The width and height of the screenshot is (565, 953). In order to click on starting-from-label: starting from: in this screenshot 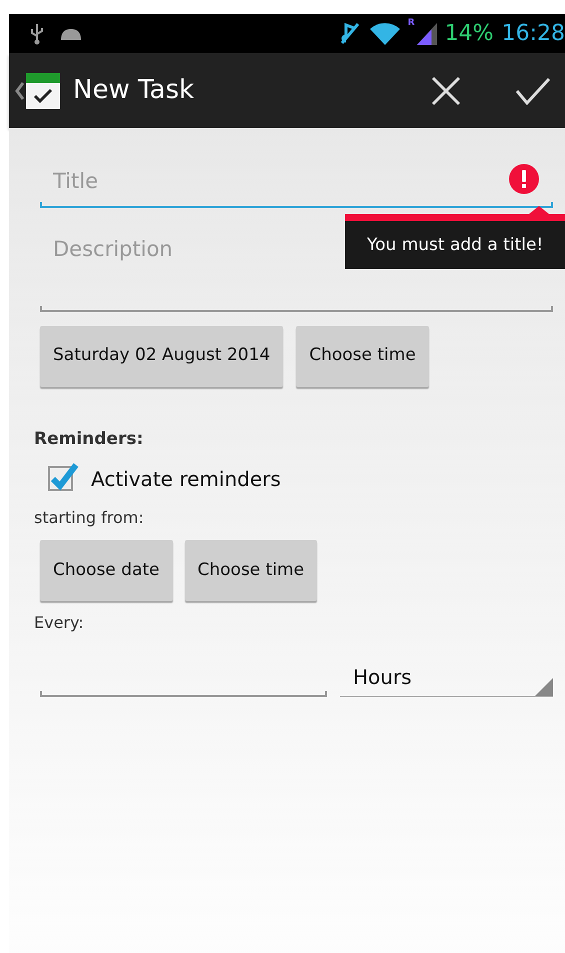, I will do `click(89, 518)`.